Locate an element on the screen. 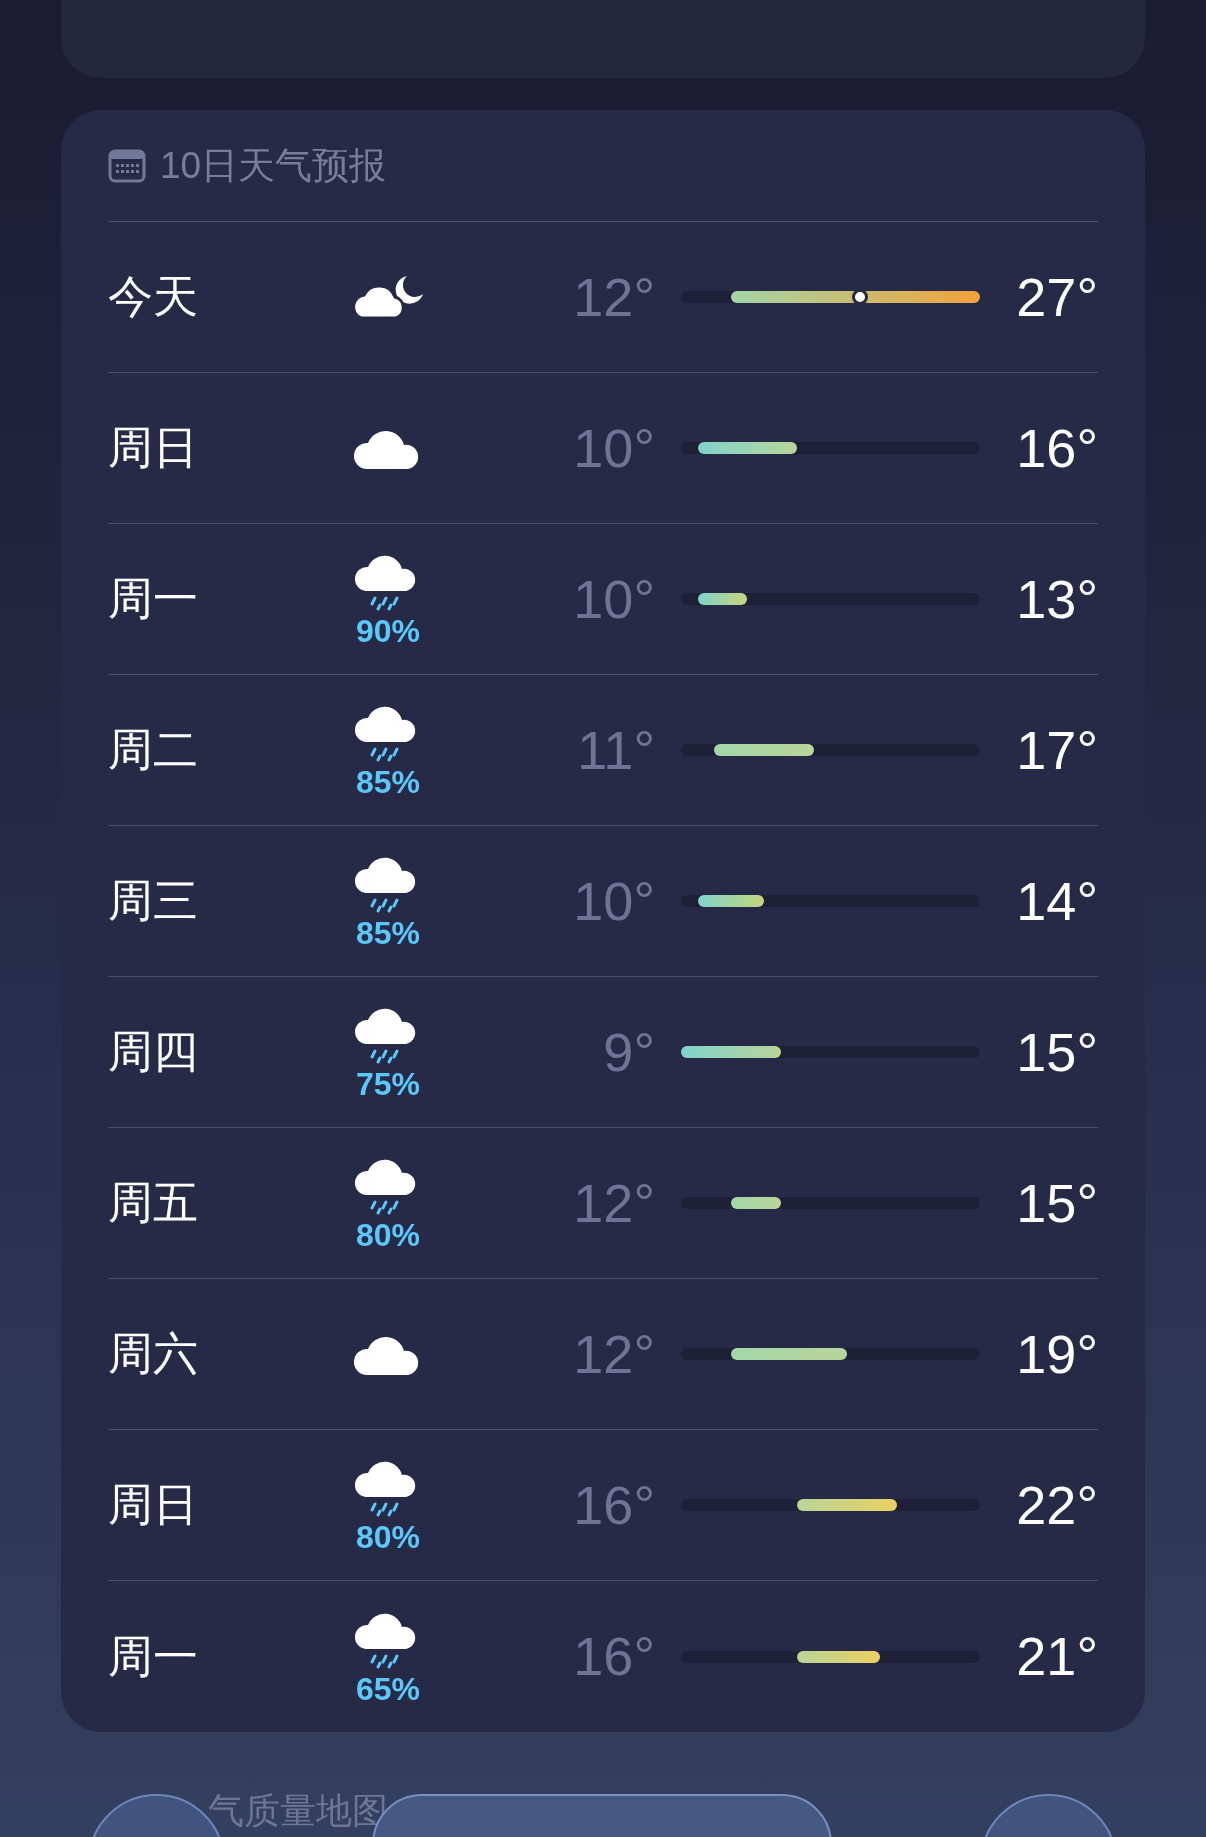 Image resolution: width=1206 pixels, height=1837 pixels. high-temperature: 13° is located at coordinates (1056, 599).